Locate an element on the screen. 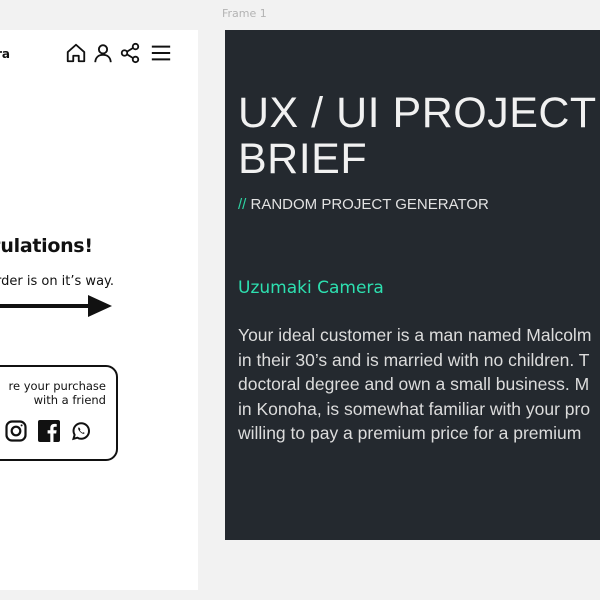  brand-logo-text: ra is located at coordinates (5, 54).